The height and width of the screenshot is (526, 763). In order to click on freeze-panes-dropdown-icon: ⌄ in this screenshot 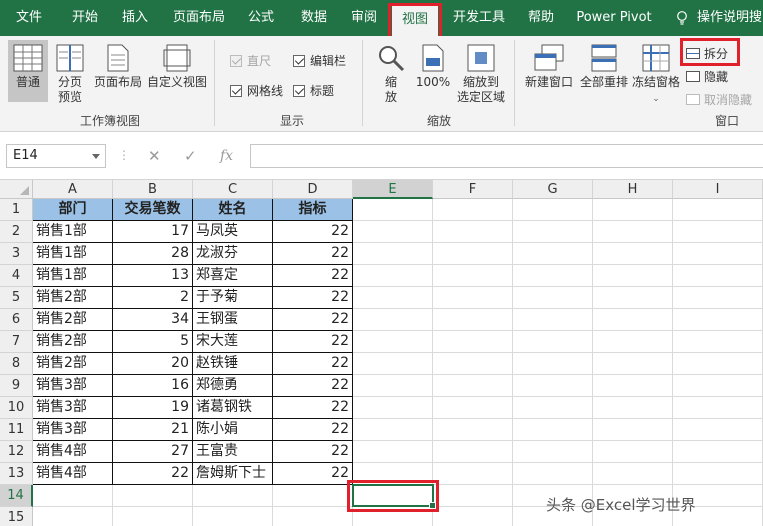, I will do `click(656, 99)`.